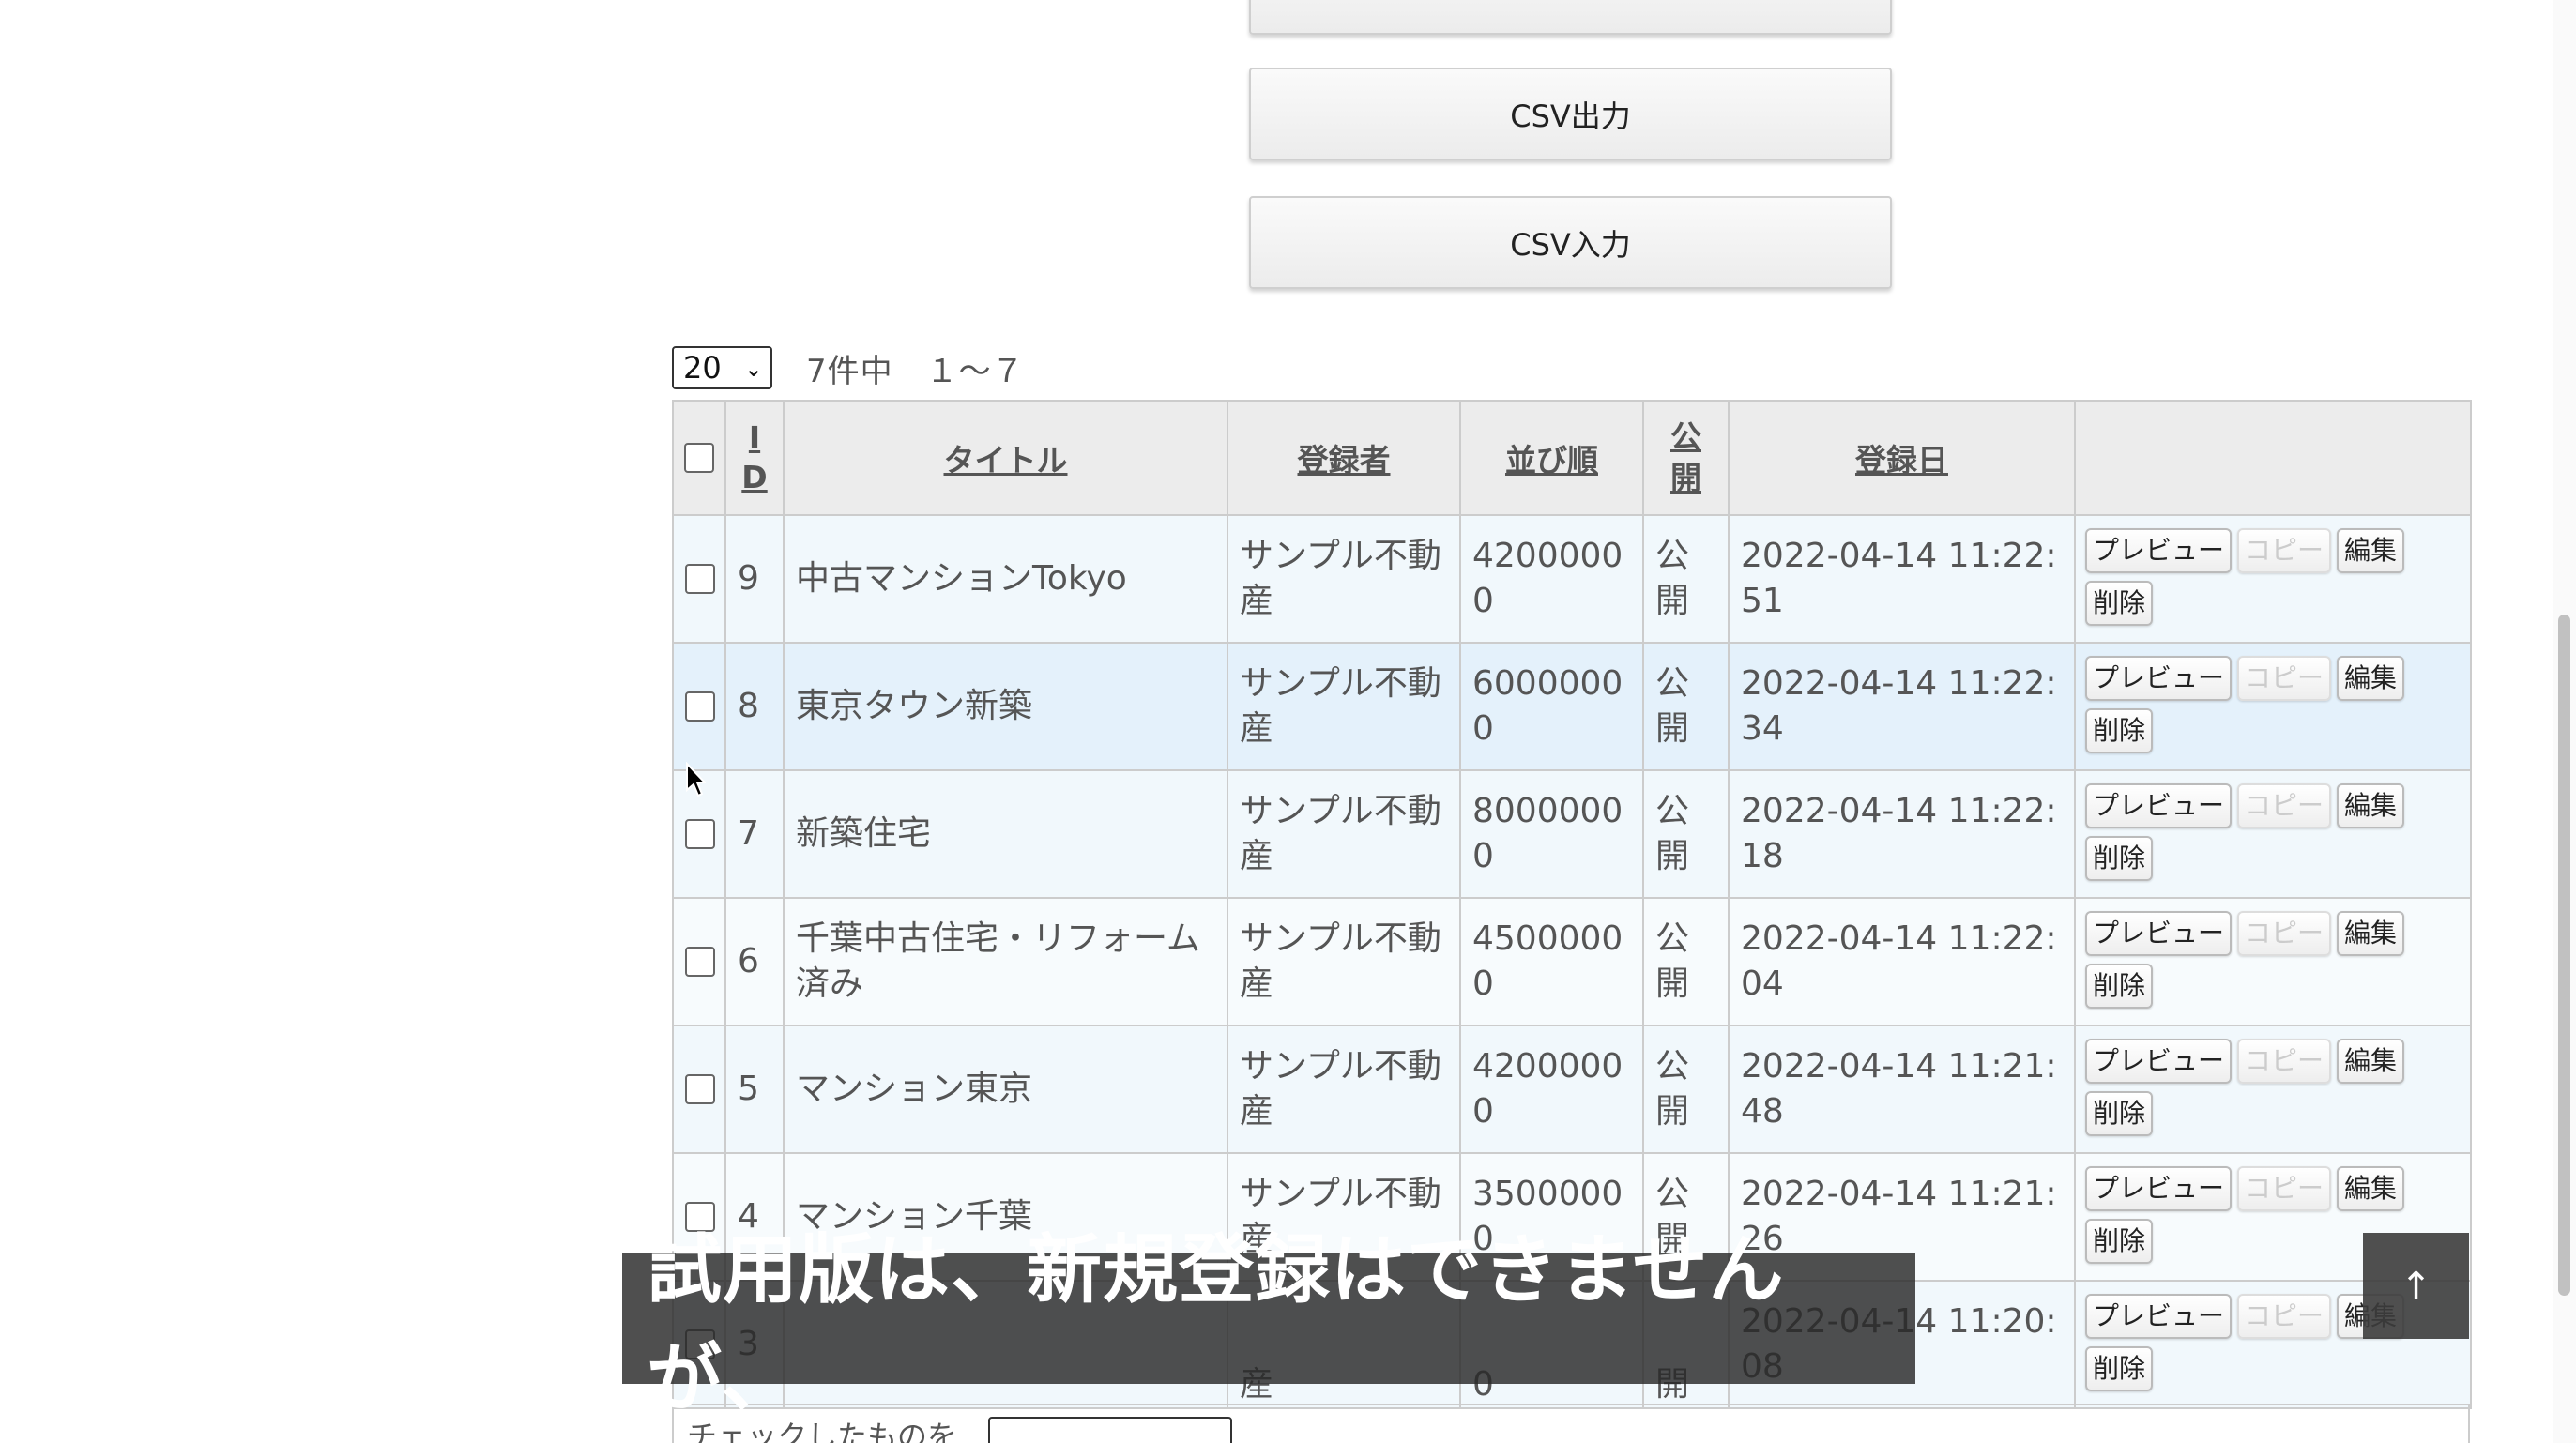 This screenshot has height=1443, width=2576. I want to click on row-date: 2022-04-14 11:22:04, so click(1902, 962).